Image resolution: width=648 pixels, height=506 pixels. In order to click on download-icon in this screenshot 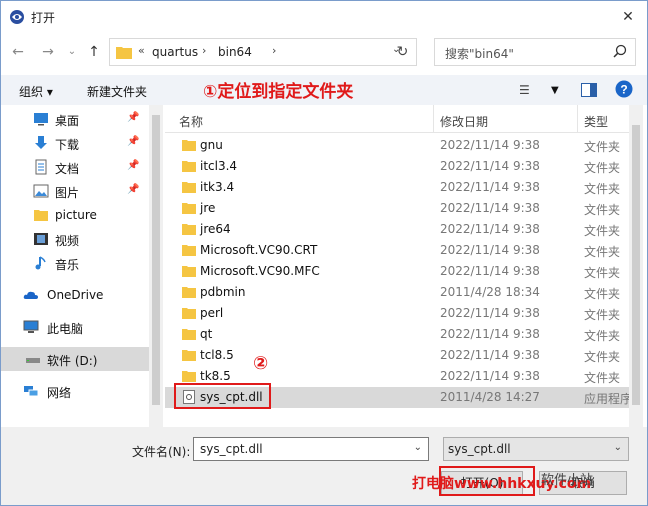, I will do `click(41, 142)`.